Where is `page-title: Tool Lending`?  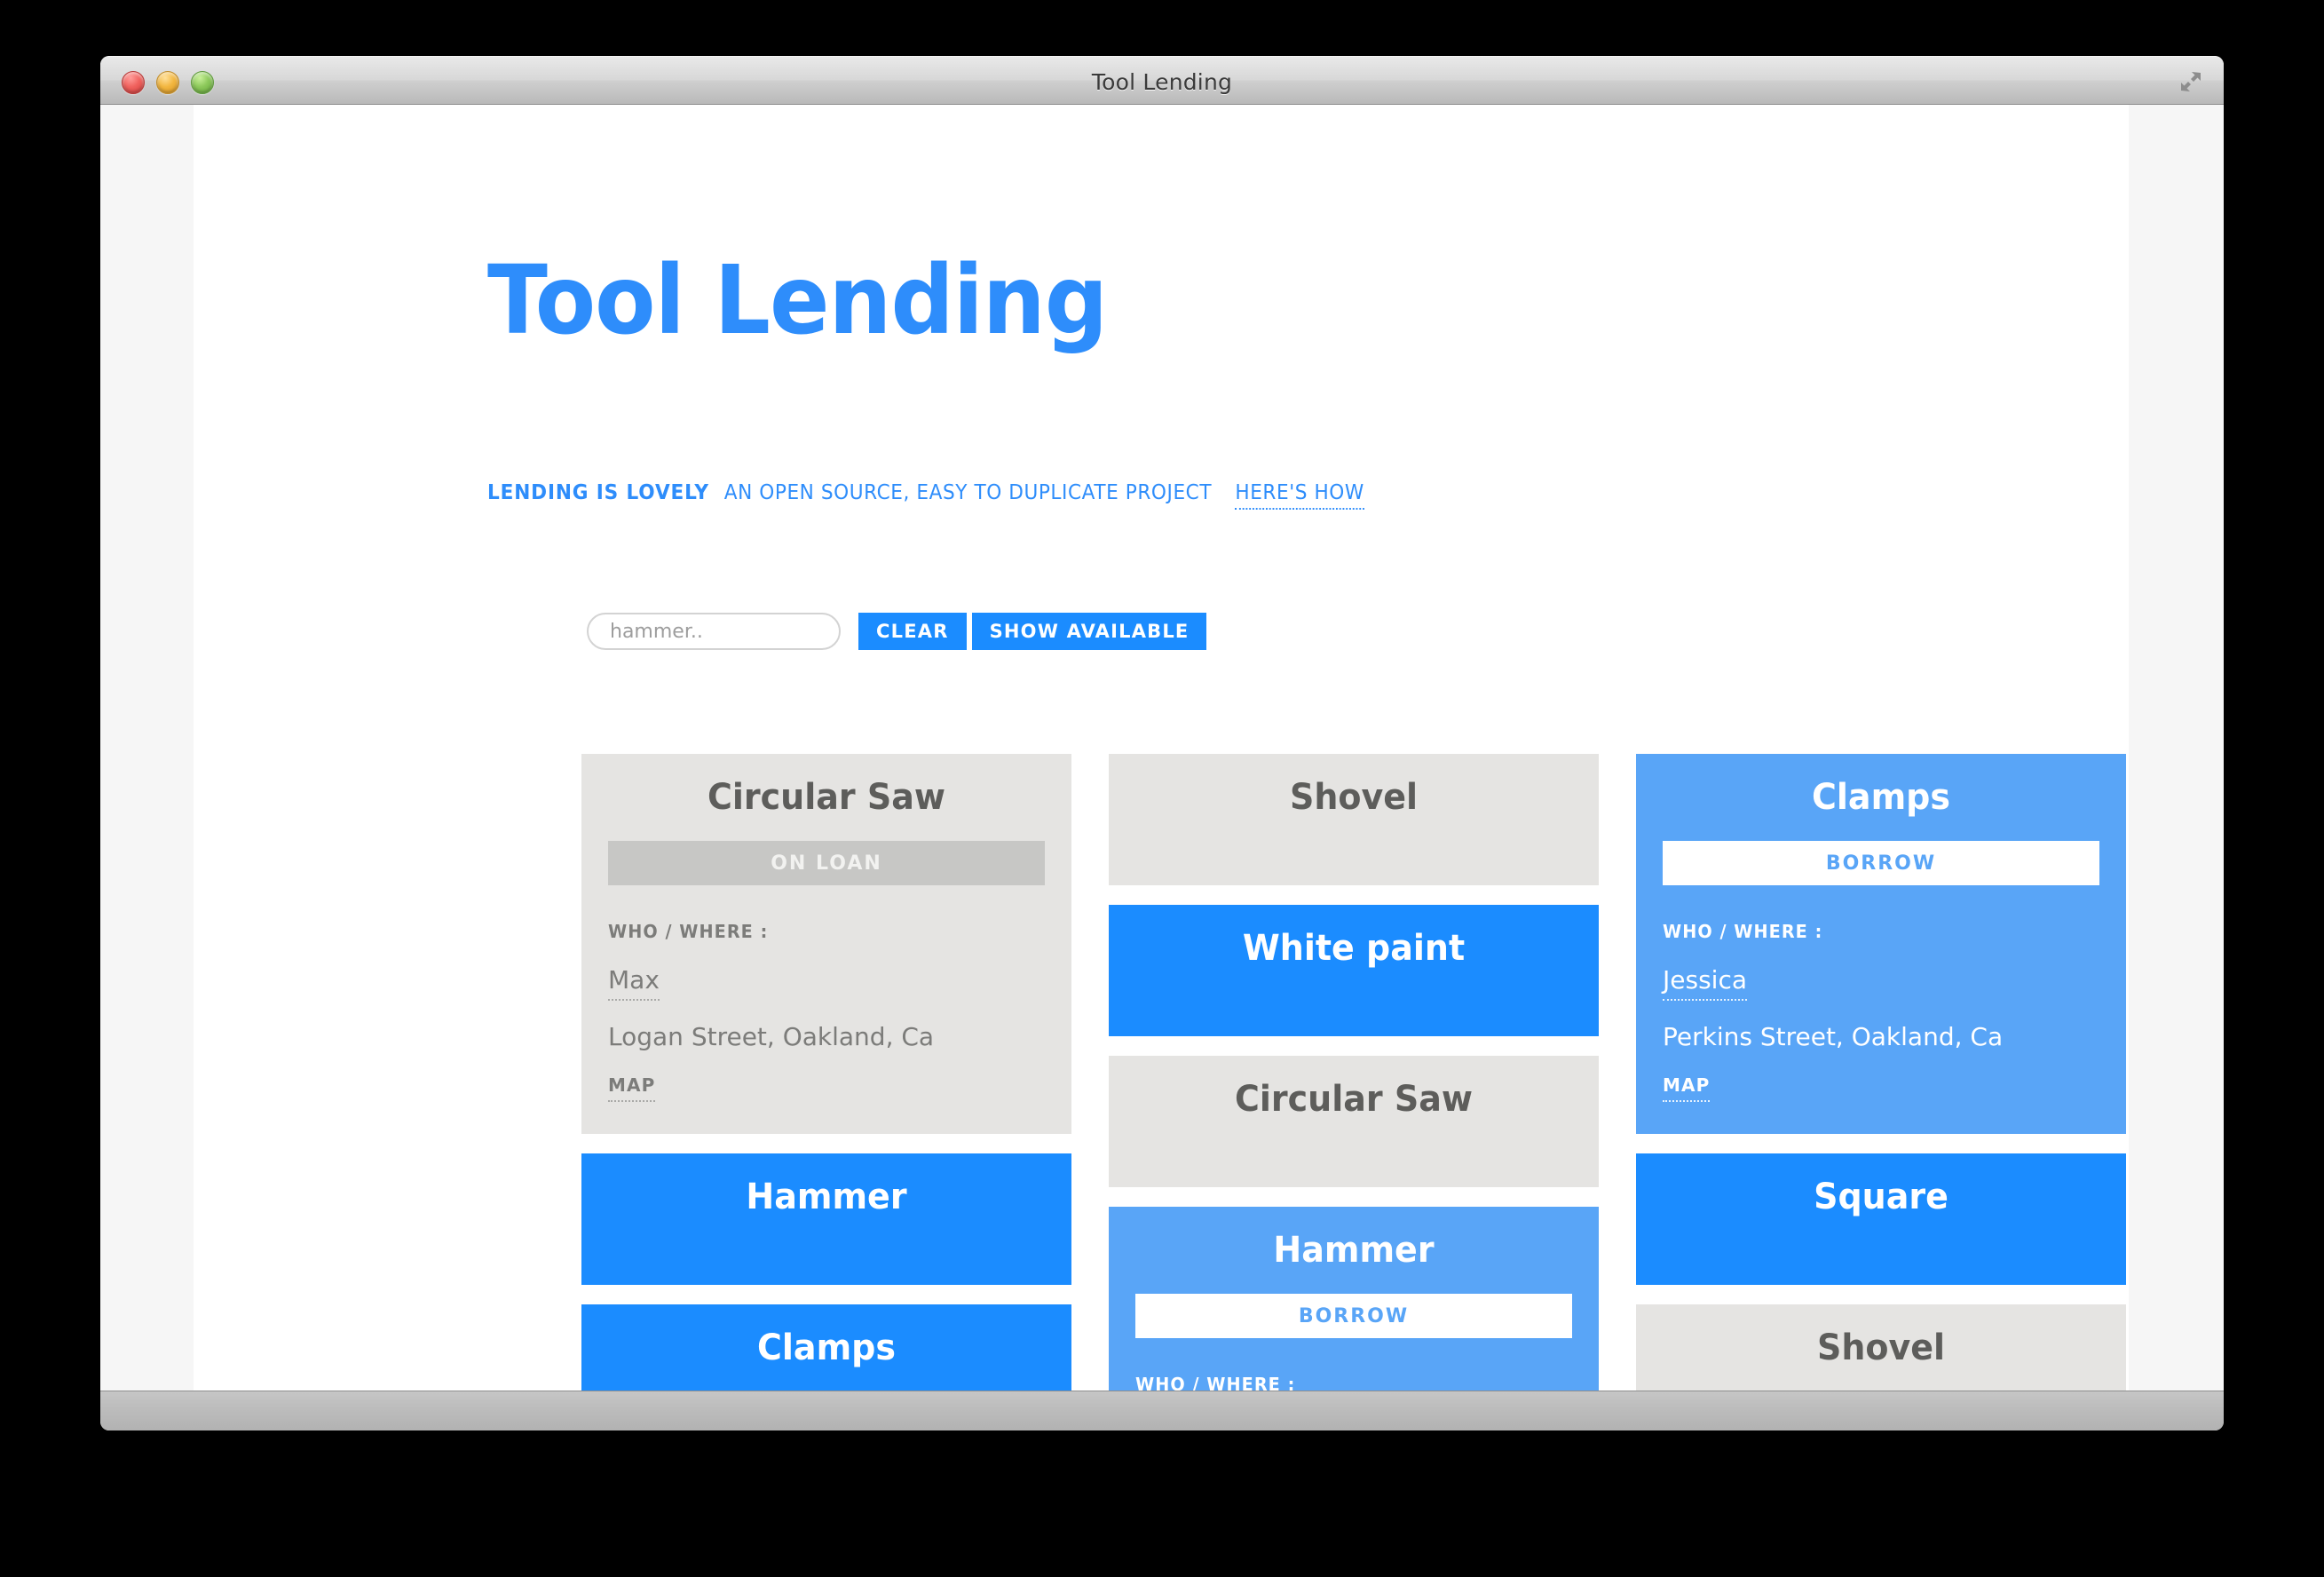 page-title: Tool Lending is located at coordinates (797, 301).